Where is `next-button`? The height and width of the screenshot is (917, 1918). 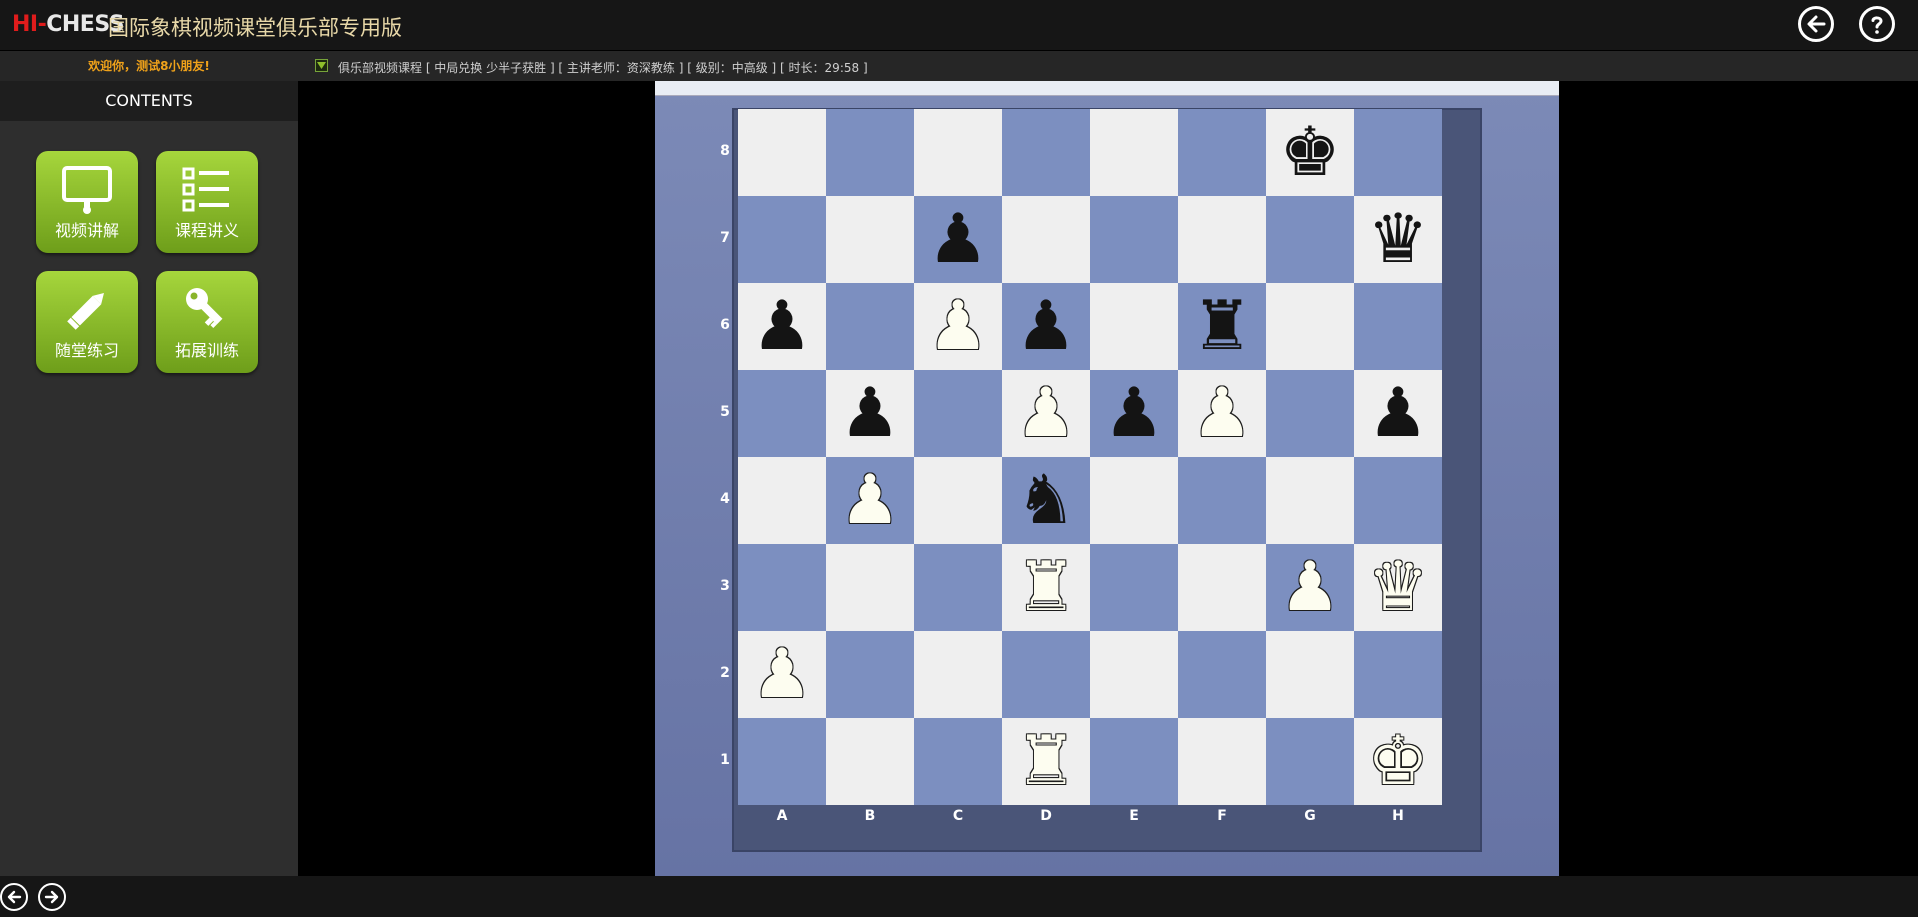 next-button is located at coordinates (52, 897).